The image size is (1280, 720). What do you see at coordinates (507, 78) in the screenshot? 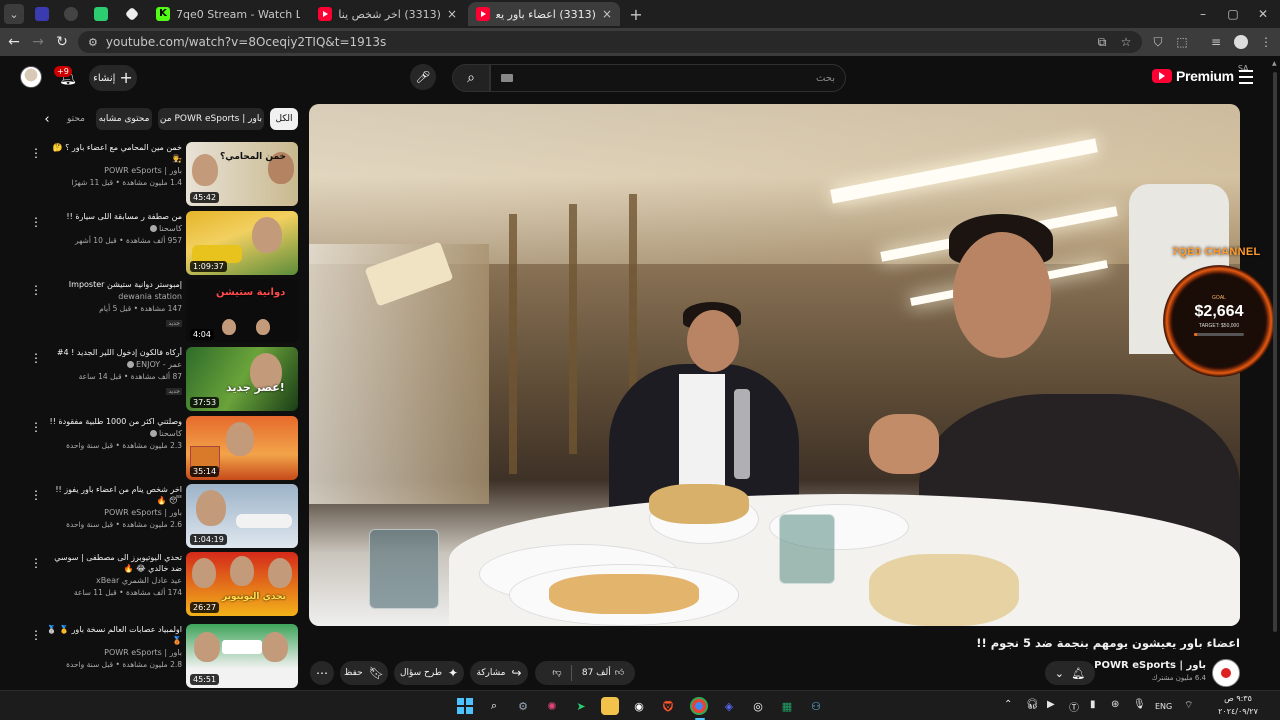
I see `keyboard-icon` at bounding box center [507, 78].